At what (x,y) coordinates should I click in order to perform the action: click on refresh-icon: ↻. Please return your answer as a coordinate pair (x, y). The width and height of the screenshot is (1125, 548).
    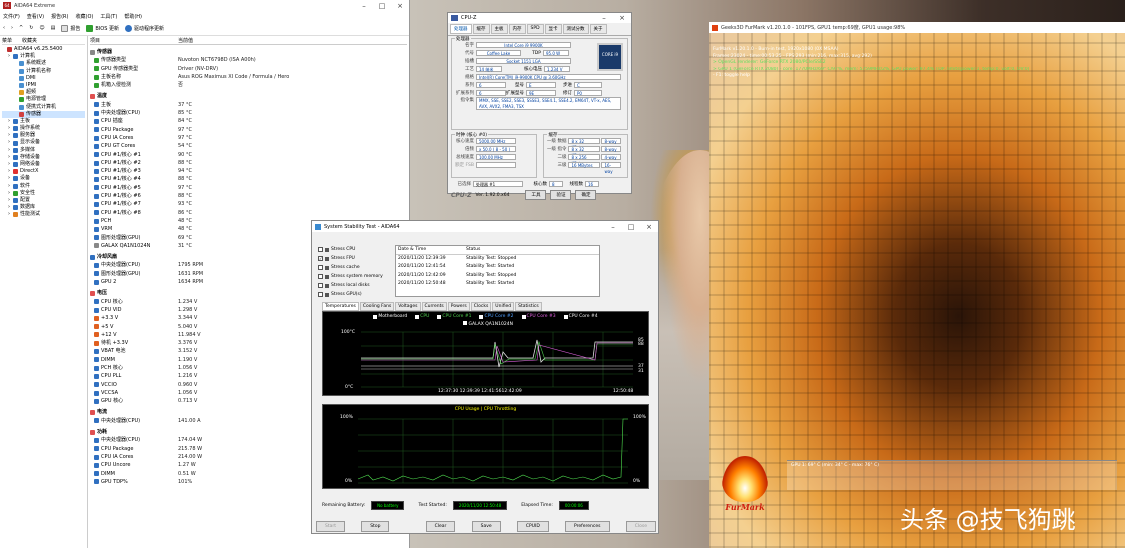
    Looking at the image, I should click on (31, 28).